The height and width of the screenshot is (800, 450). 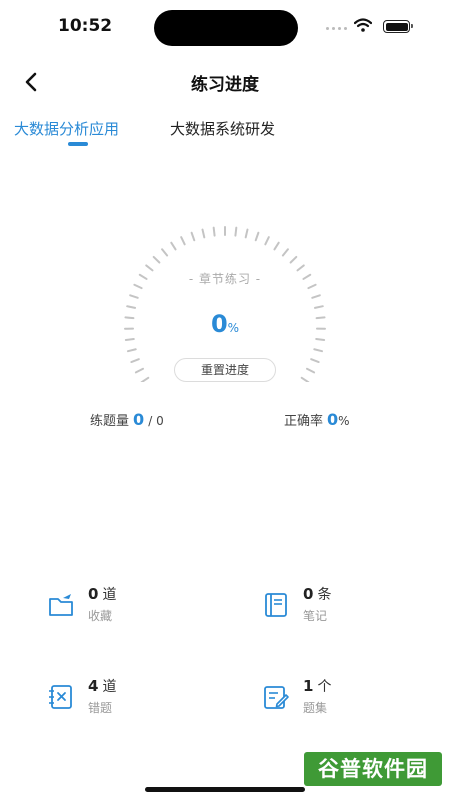 What do you see at coordinates (304, 421) in the screenshot?
I see `accuracy-label: 正确率` at bounding box center [304, 421].